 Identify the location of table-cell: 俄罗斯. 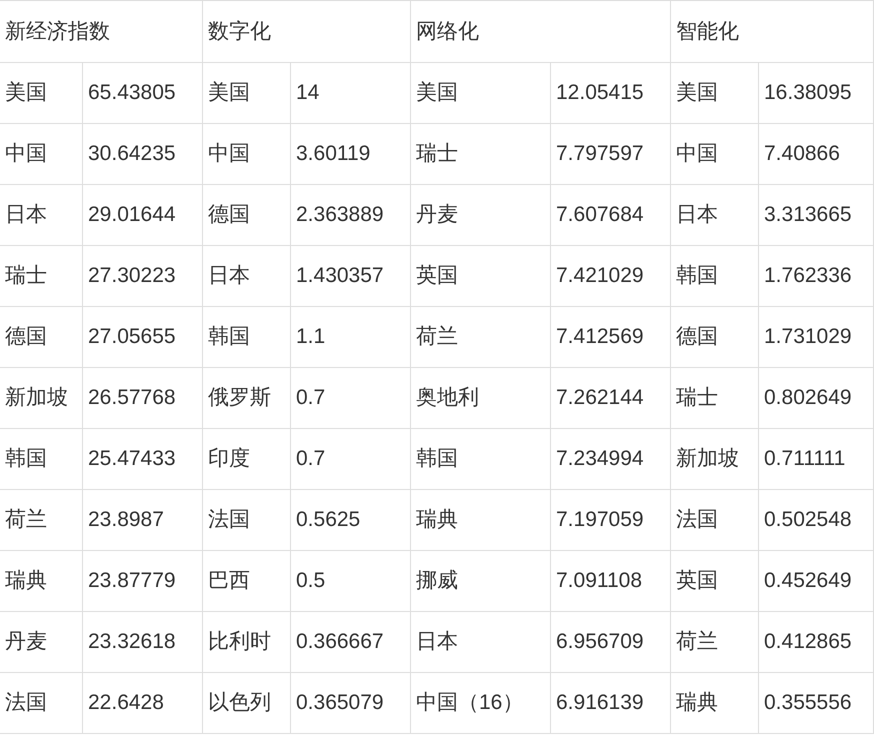
(247, 398).